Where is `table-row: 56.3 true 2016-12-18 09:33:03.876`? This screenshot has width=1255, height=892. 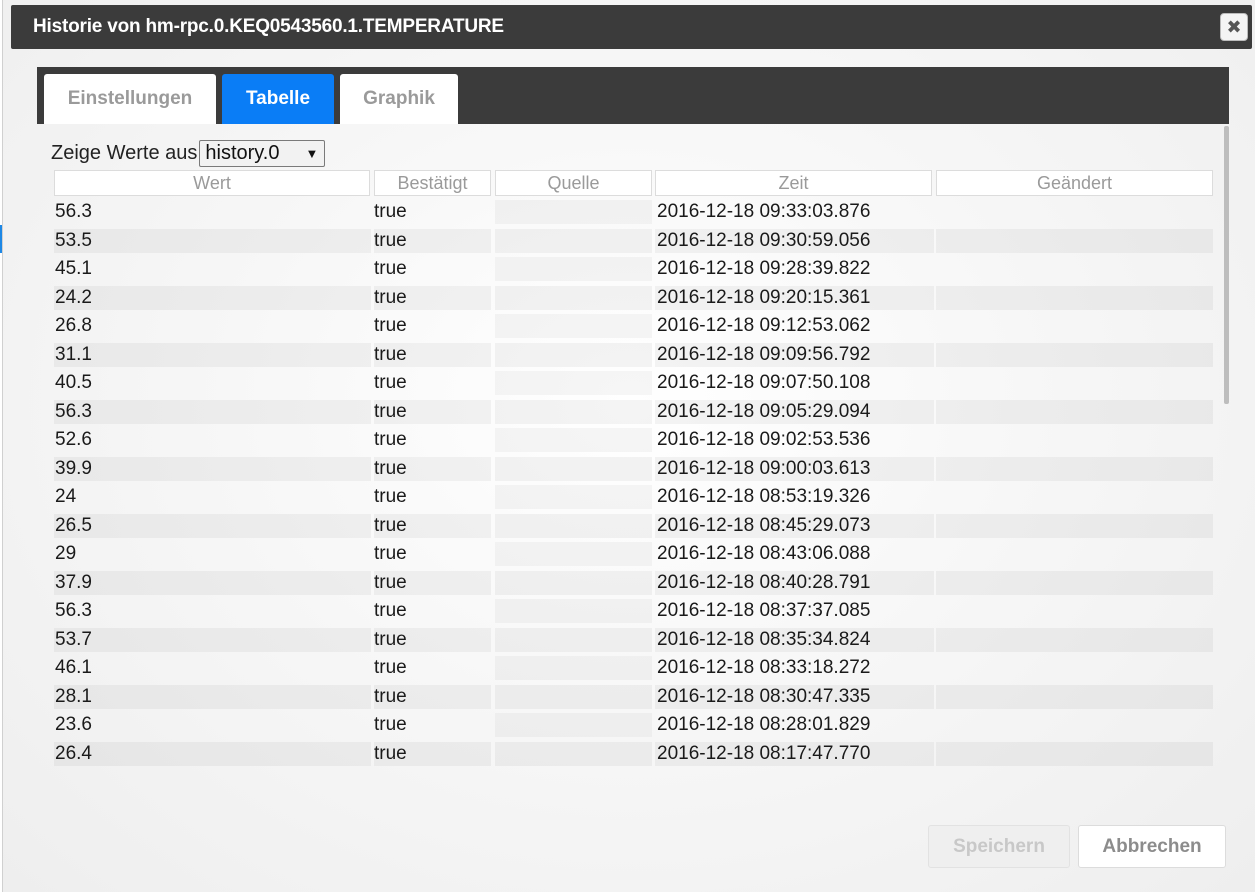
table-row: 56.3 true 2016-12-18 09:33:03.876 is located at coordinates (634, 212).